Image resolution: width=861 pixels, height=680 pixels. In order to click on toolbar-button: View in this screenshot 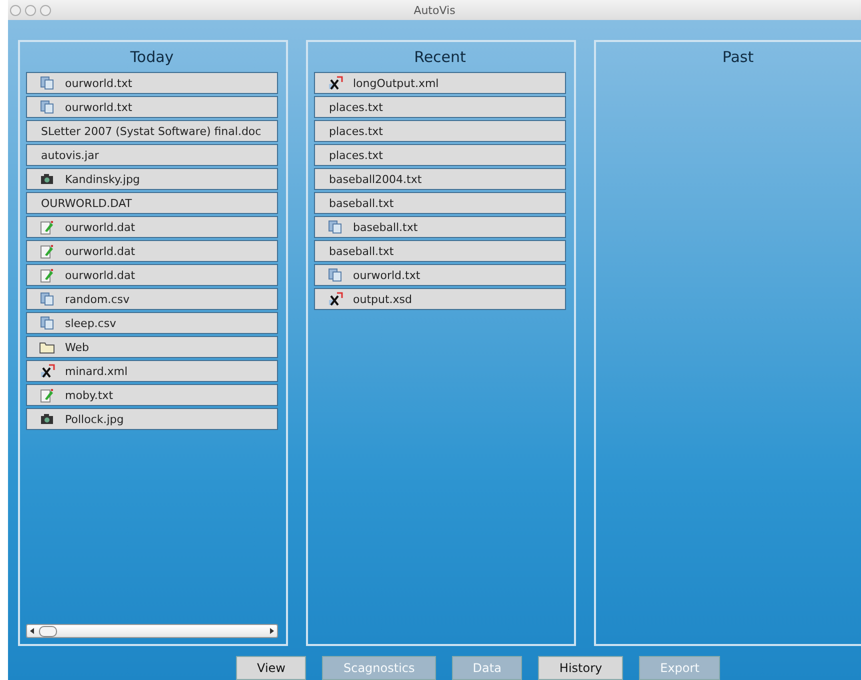, I will do `click(271, 668)`.